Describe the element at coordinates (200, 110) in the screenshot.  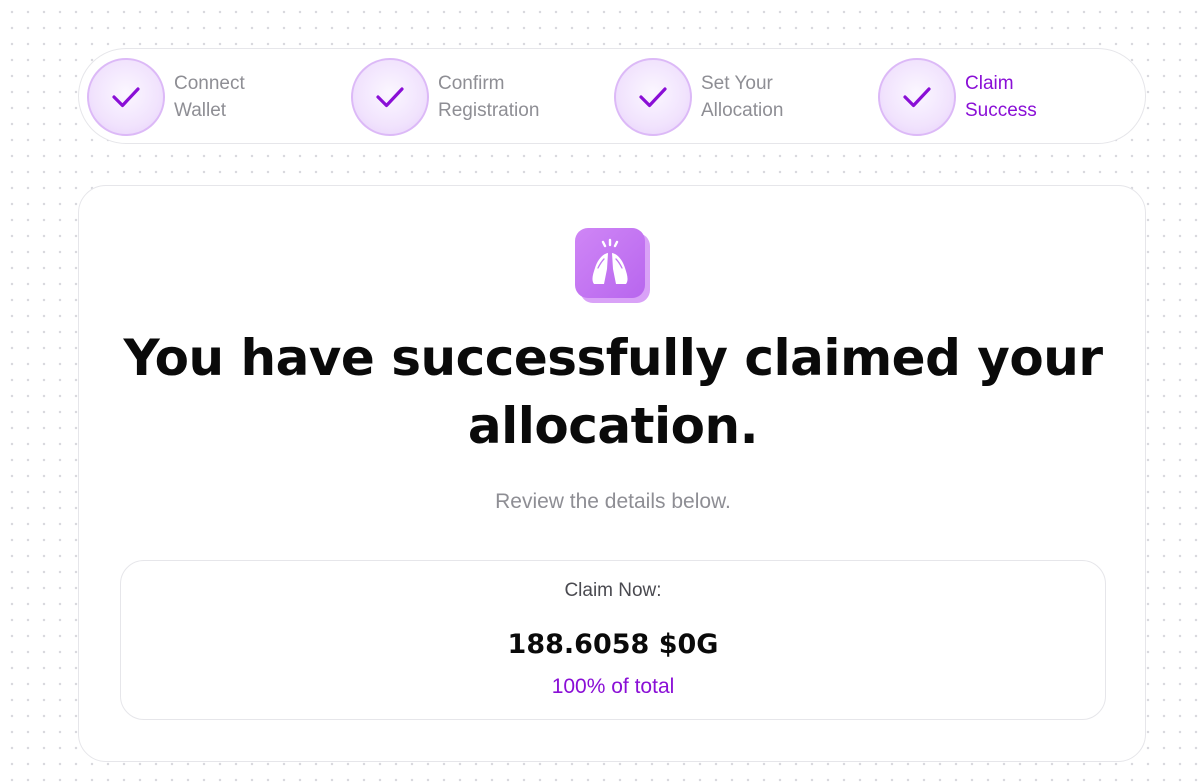
I see `step-label-line2: Wallet` at that location.